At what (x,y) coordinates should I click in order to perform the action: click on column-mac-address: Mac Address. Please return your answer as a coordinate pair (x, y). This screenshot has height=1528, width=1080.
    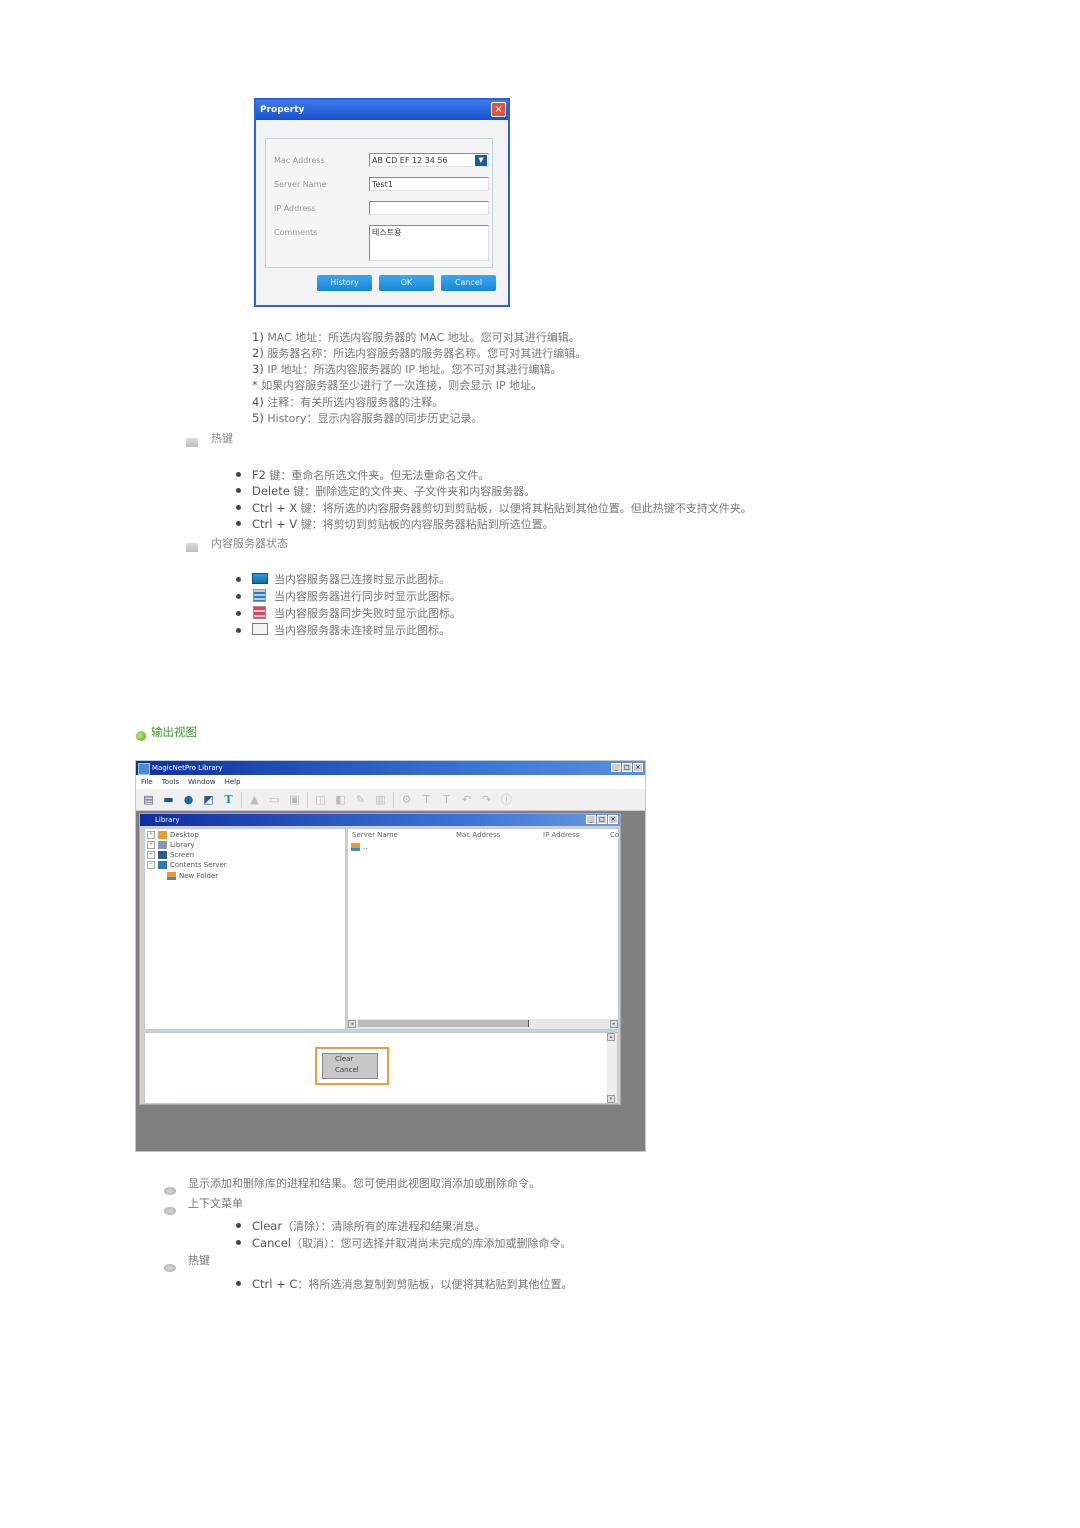
    Looking at the image, I should click on (478, 835).